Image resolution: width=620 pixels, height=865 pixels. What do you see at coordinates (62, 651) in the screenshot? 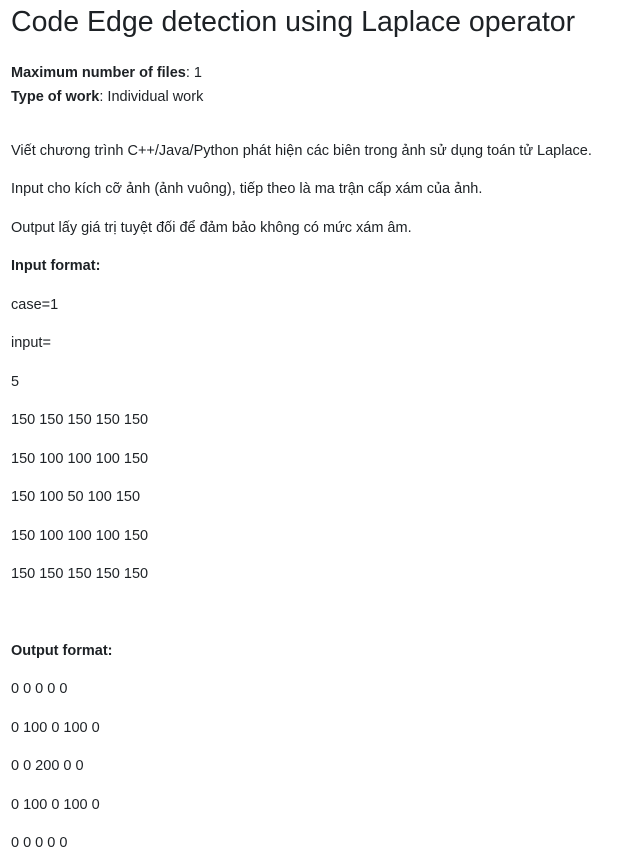
I see `output-format-heading: Output format:` at bounding box center [62, 651].